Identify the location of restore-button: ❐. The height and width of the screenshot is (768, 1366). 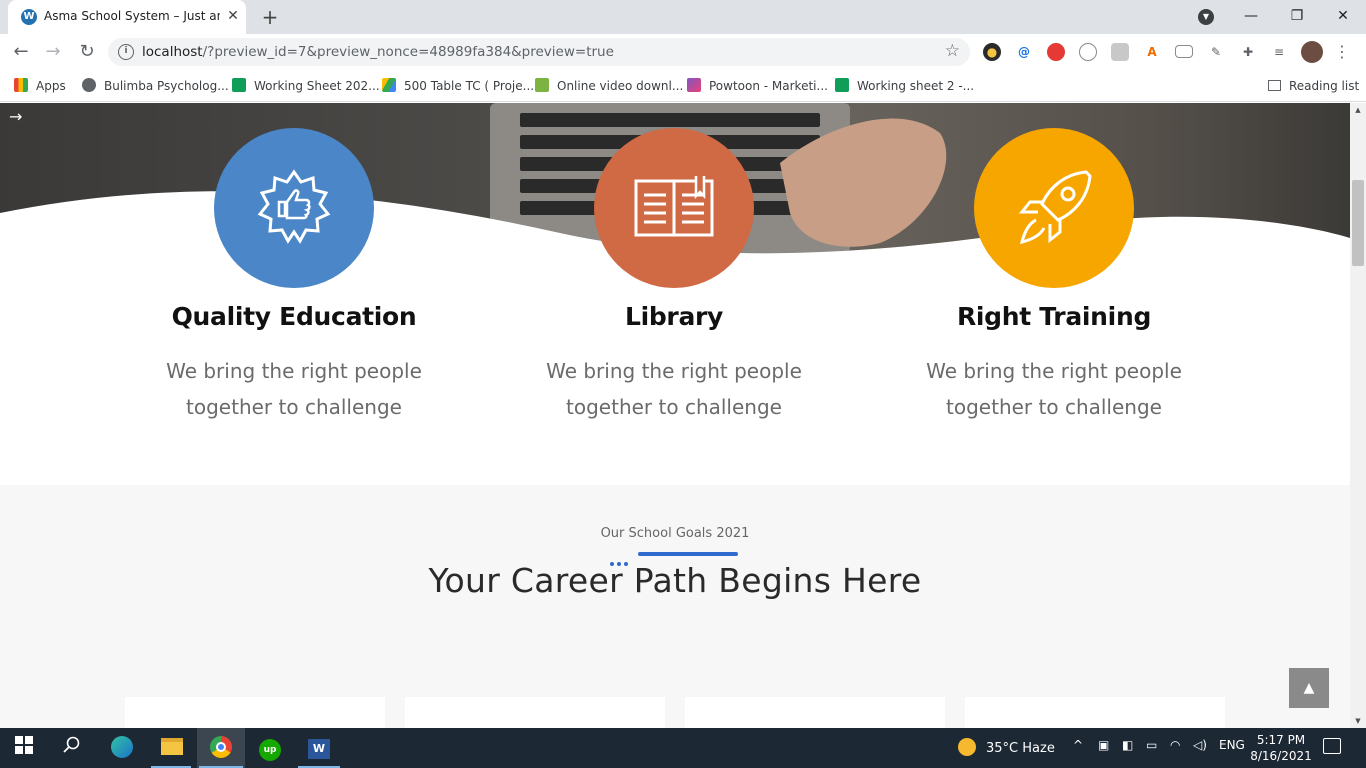
(1297, 16).